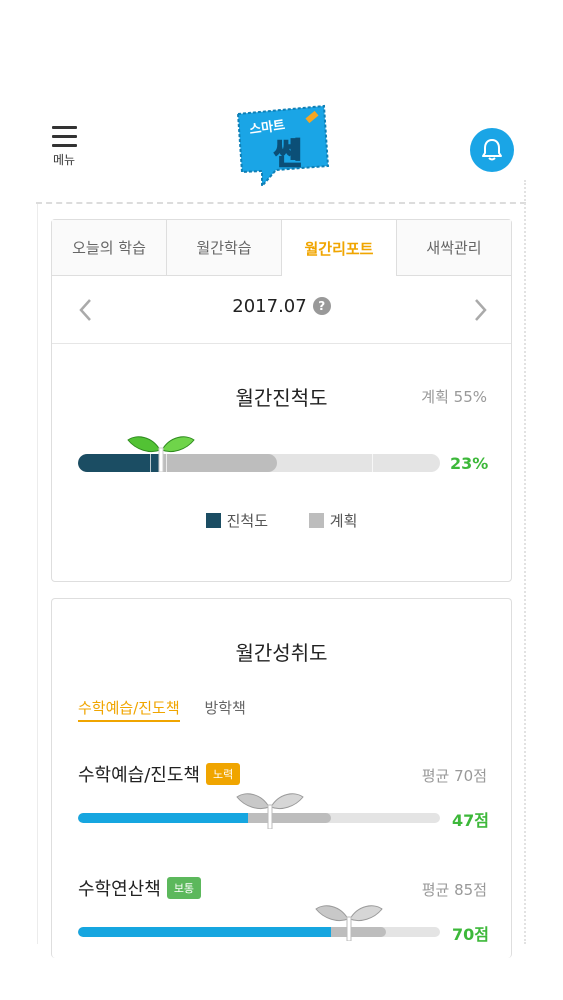  Describe the element at coordinates (343, 521) in the screenshot. I see `legend-label: 계획` at that location.